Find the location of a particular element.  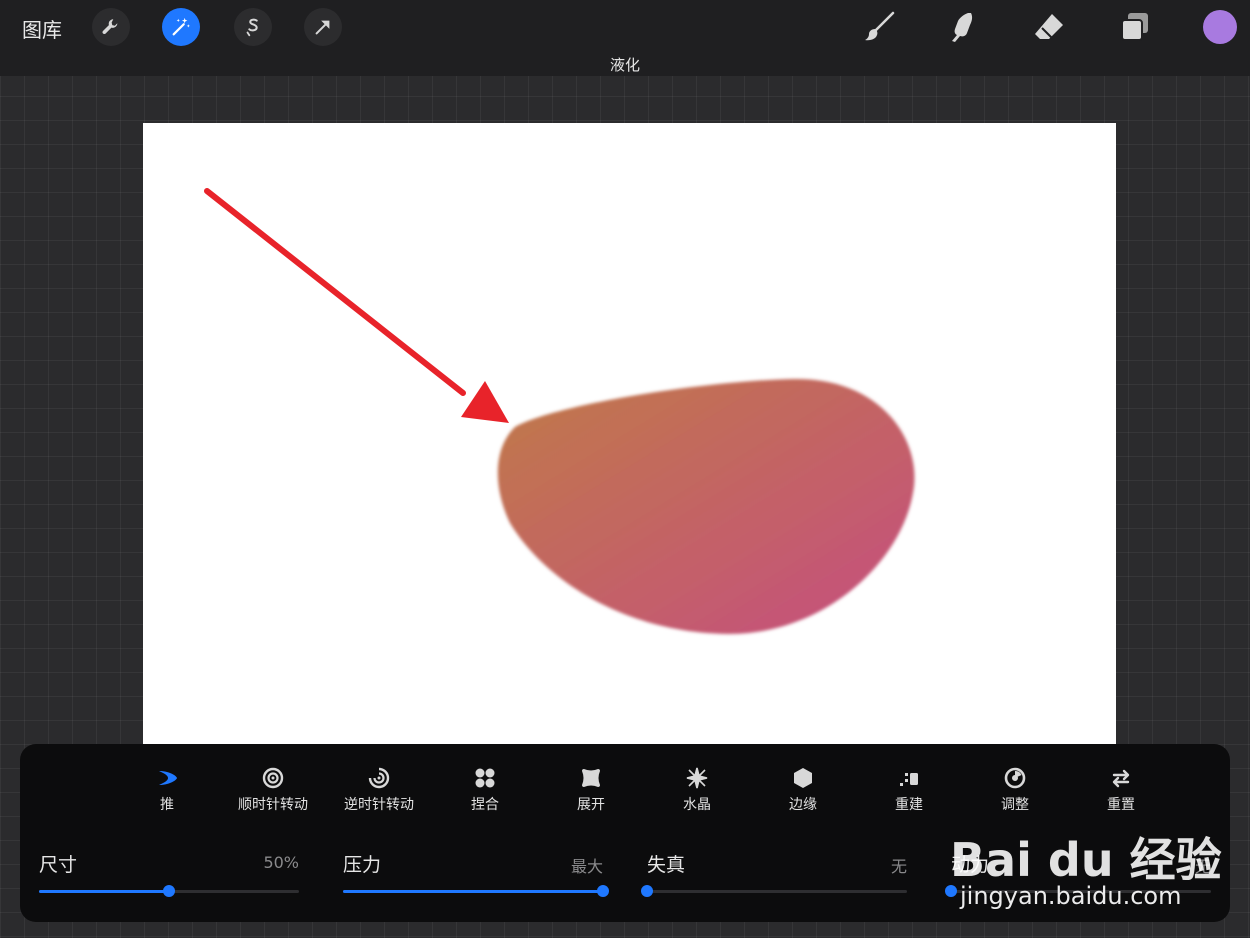

reset-icon is located at coordinates (1121, 778).